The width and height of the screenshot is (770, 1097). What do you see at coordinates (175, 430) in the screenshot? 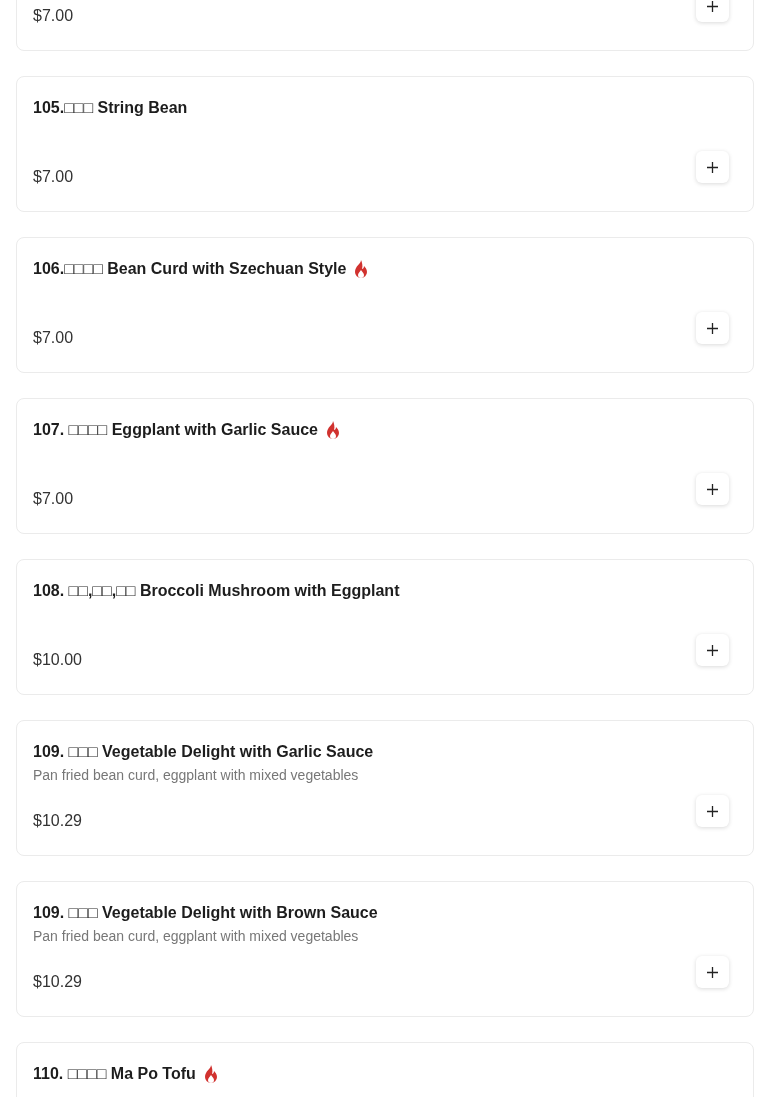
I see `item-title: 107. □□□□ Eggplant with Garlic Sauce` at bounding box center [175, 430].